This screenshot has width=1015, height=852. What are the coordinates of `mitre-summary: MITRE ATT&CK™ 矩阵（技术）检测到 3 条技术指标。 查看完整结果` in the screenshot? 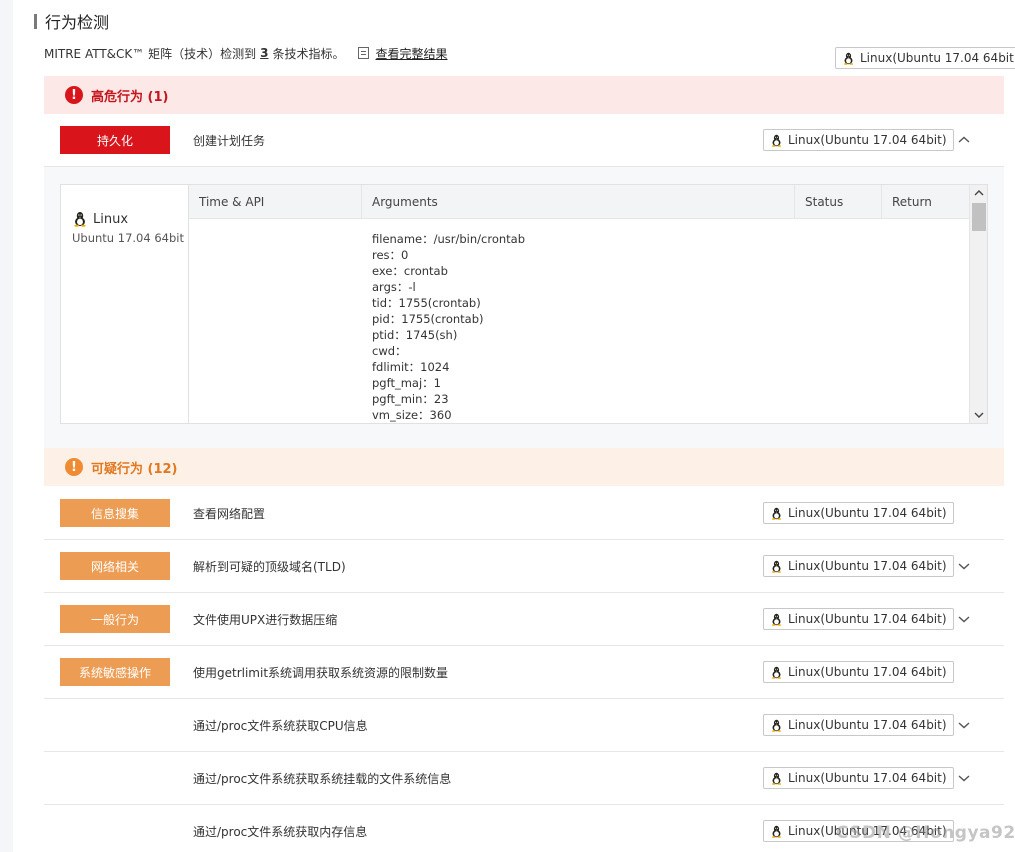 It's located at (246, 53).